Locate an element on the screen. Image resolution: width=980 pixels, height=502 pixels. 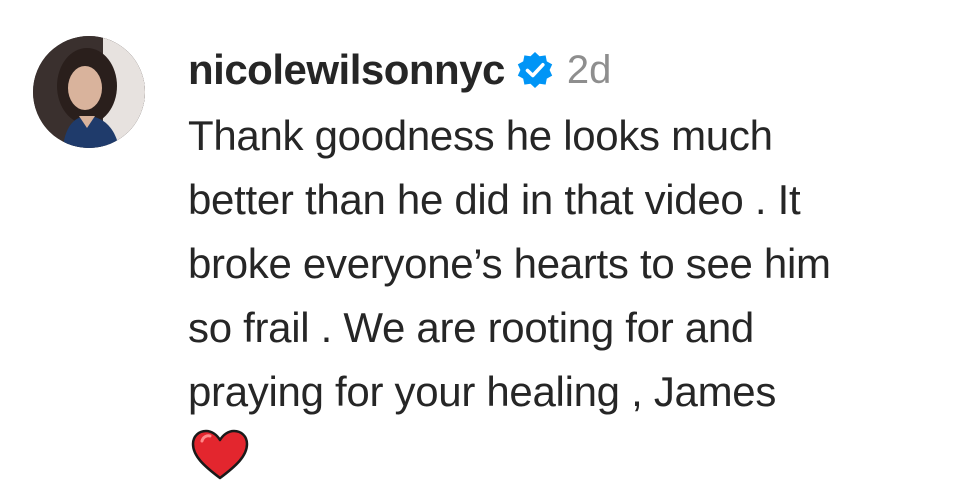
profile-photo-icon is located at coordinates (89, 92).